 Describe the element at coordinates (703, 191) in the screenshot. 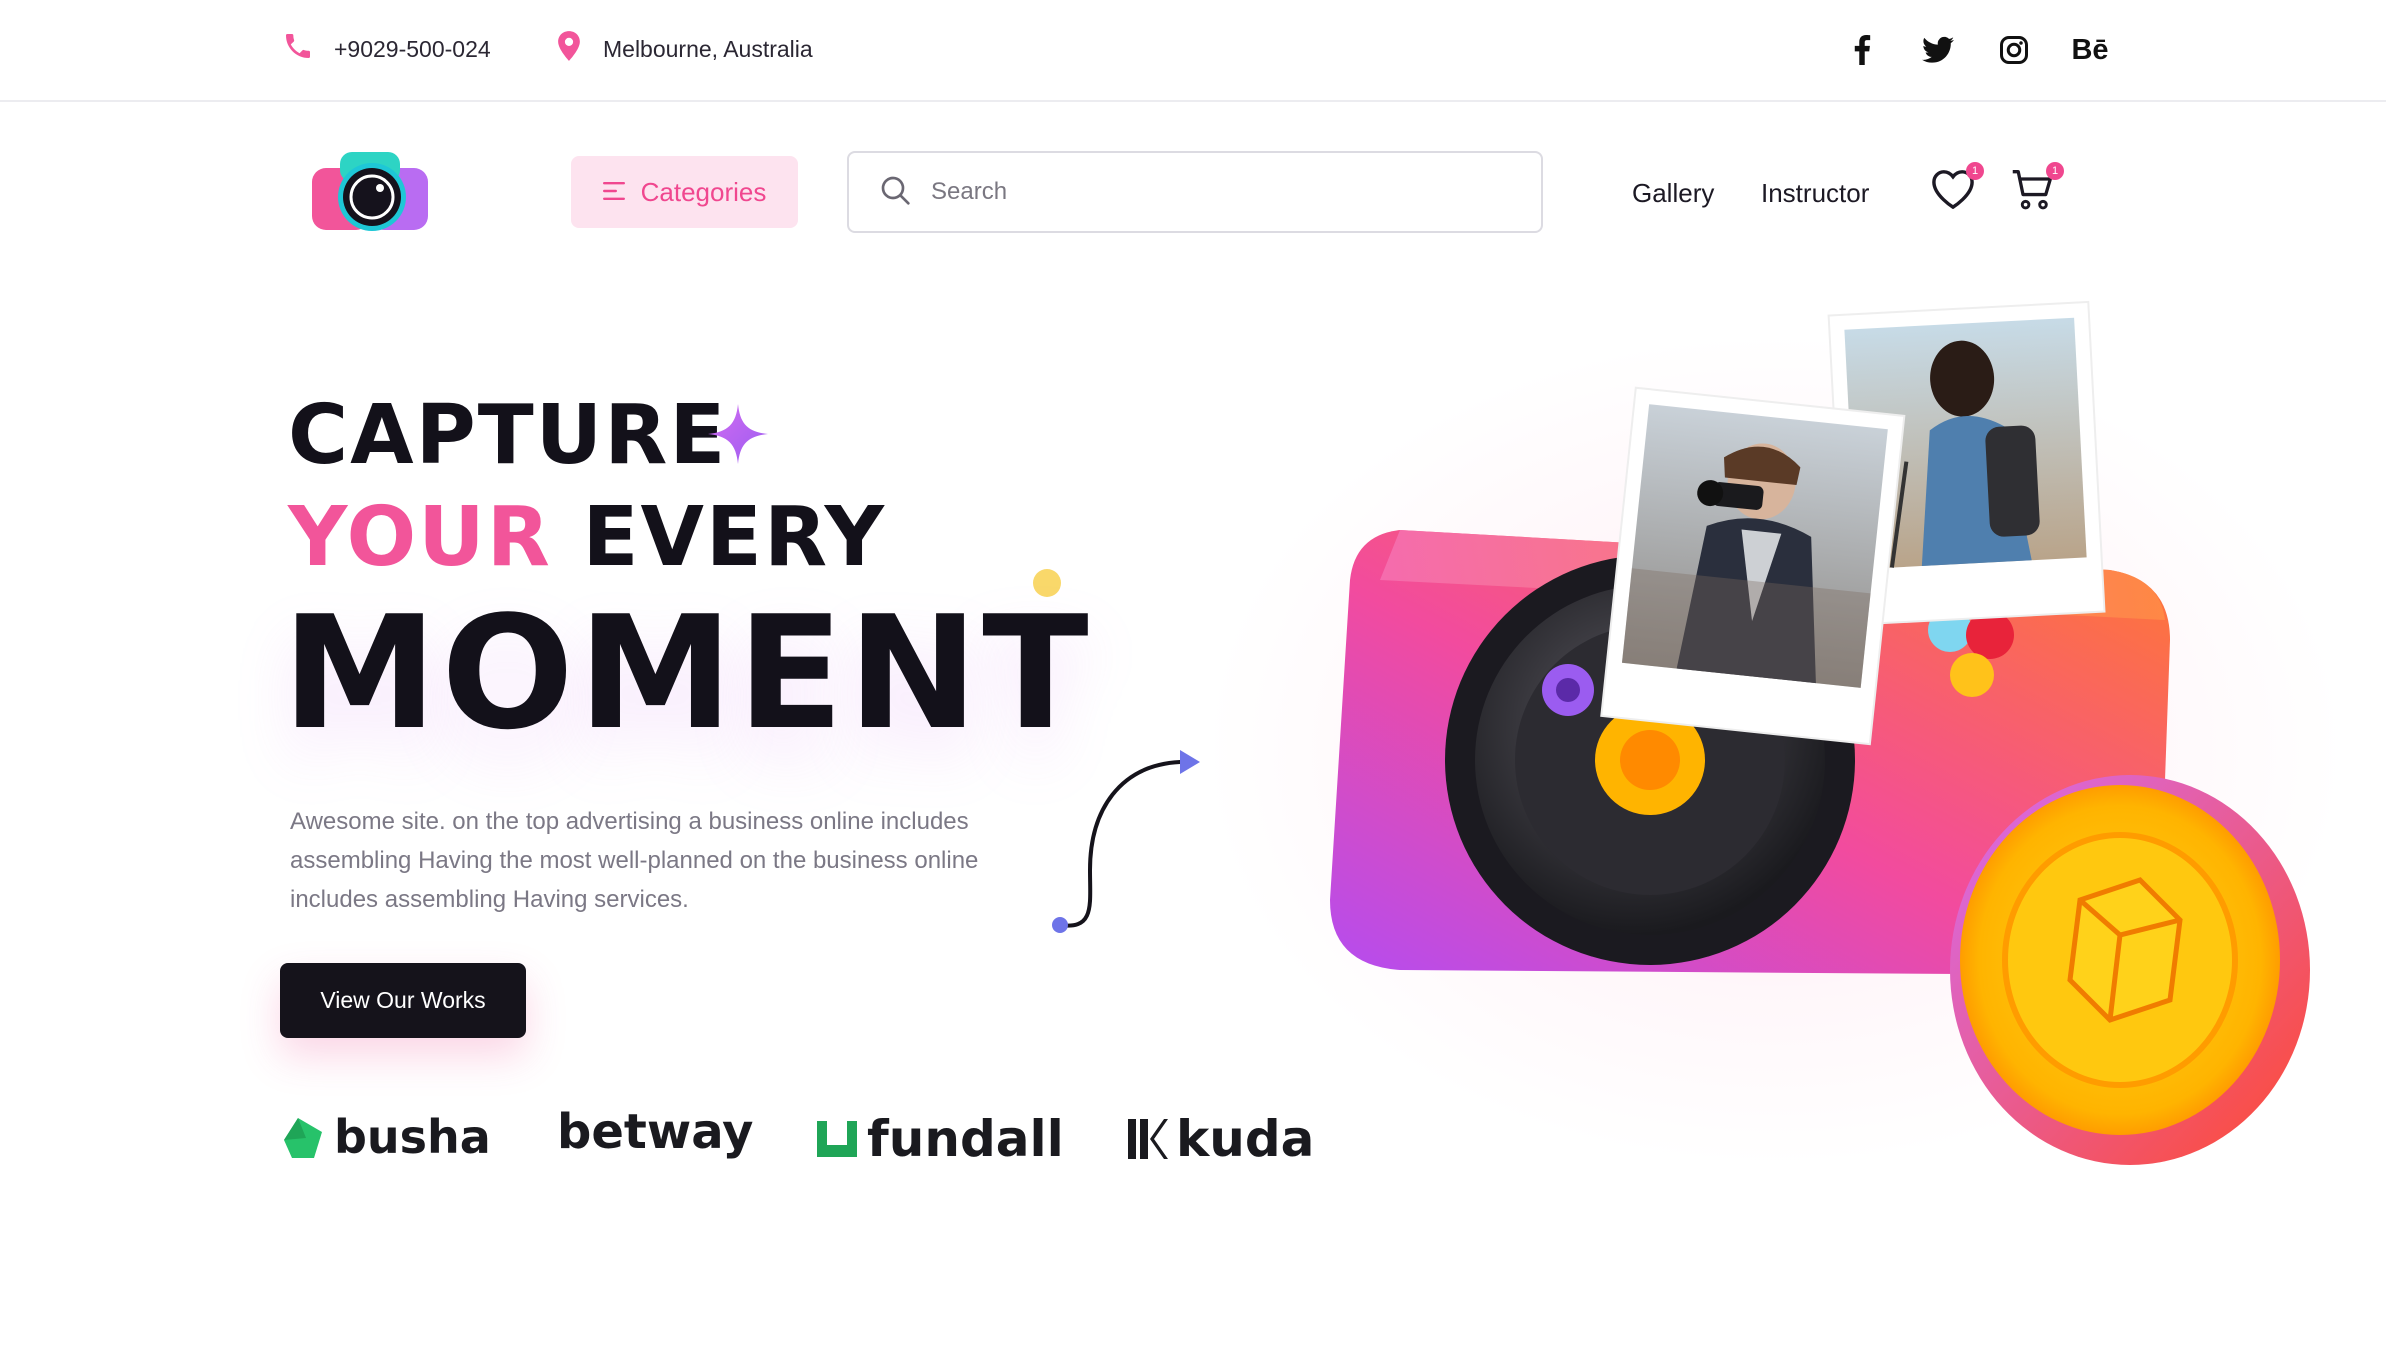

I see `categories-label: Categories` at that location.